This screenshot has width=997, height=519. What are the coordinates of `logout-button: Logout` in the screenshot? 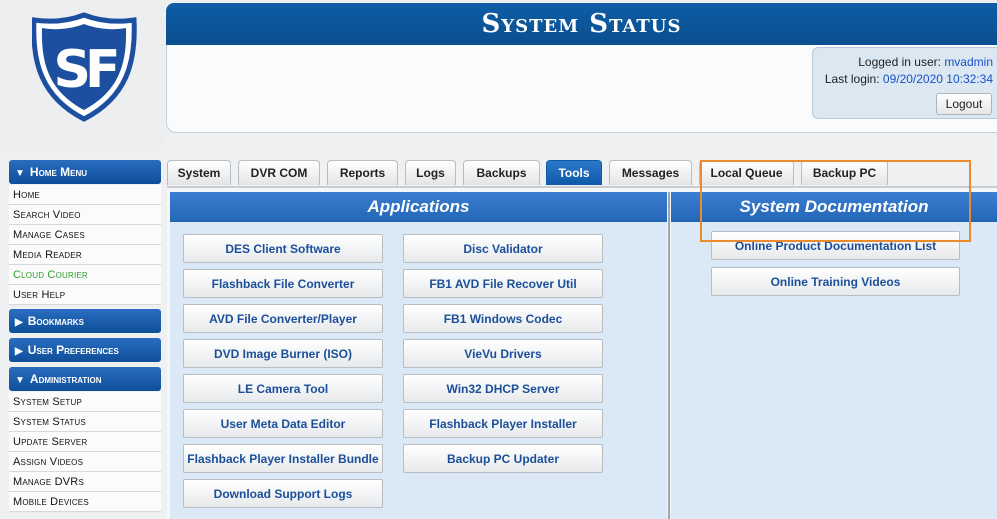 It's located at (964, 104).